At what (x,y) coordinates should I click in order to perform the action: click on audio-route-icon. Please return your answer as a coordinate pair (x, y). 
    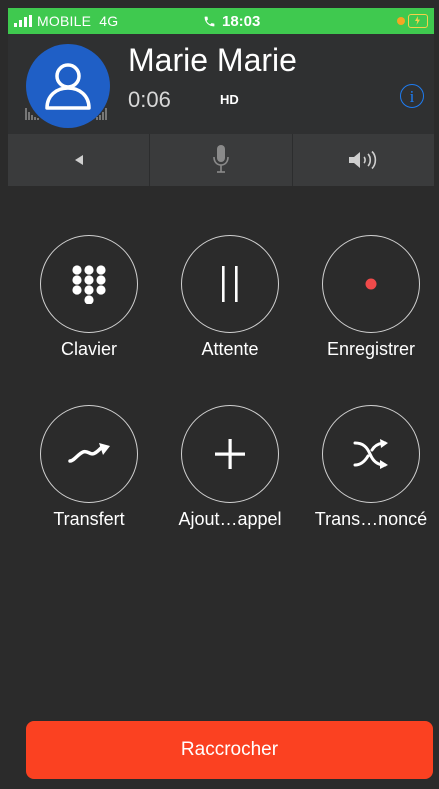
    Looking at the image, I should click on (78, 160).